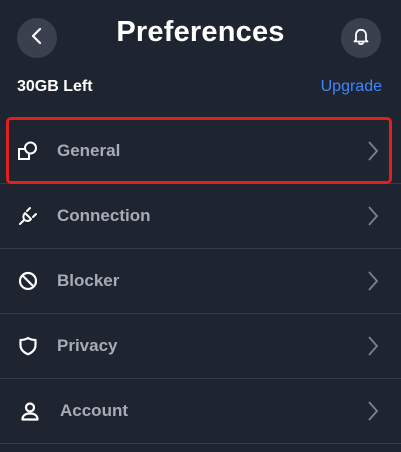  I want to click on menu-item-label: General, so click(89, 150).